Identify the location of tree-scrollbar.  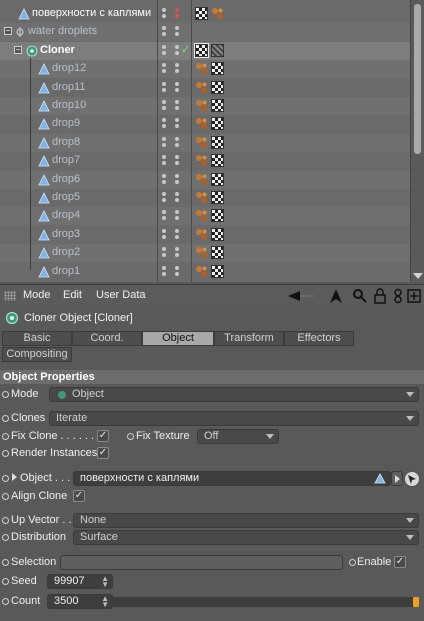
(417, 141).